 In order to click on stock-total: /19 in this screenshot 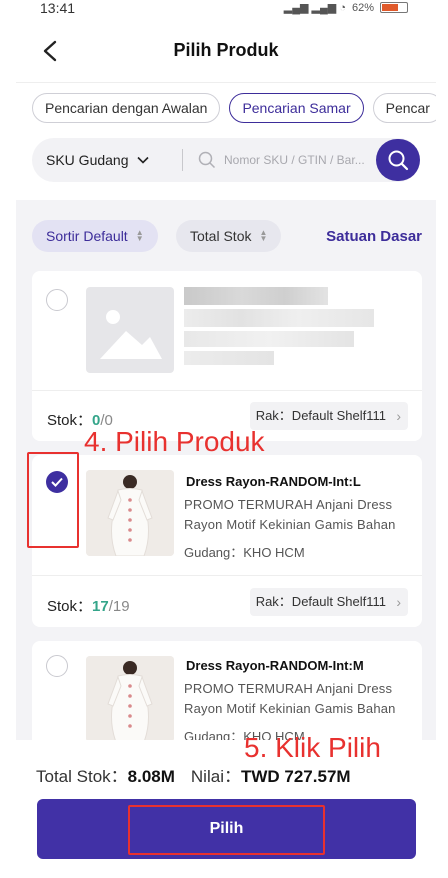, I will do `click(119, 606)`.